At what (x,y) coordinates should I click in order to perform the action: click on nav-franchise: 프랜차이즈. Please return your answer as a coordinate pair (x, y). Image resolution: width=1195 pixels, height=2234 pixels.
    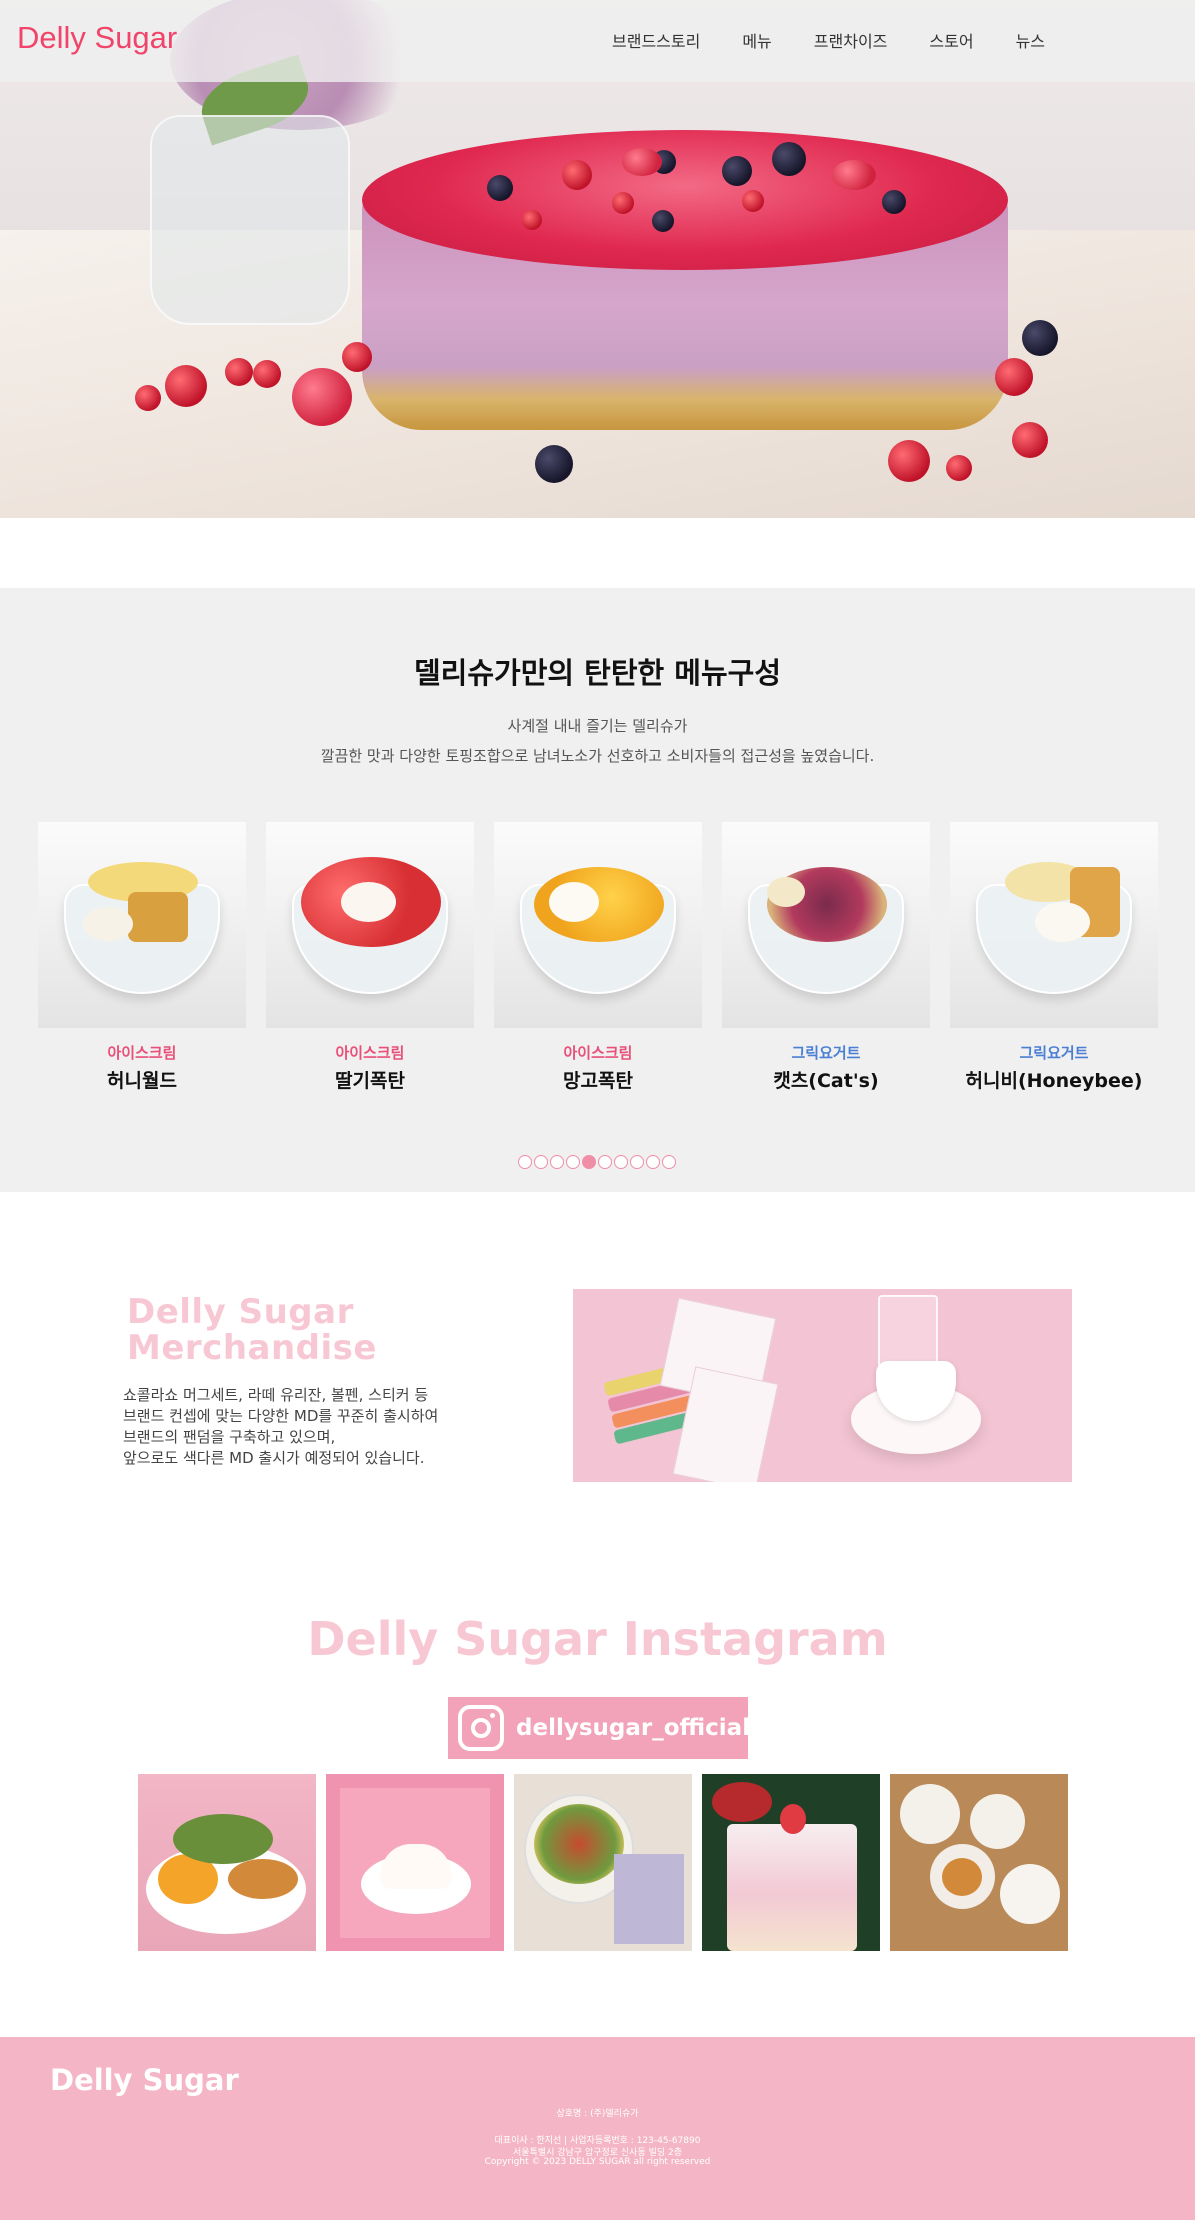
    Looking at the image, I should click on (851, 40).